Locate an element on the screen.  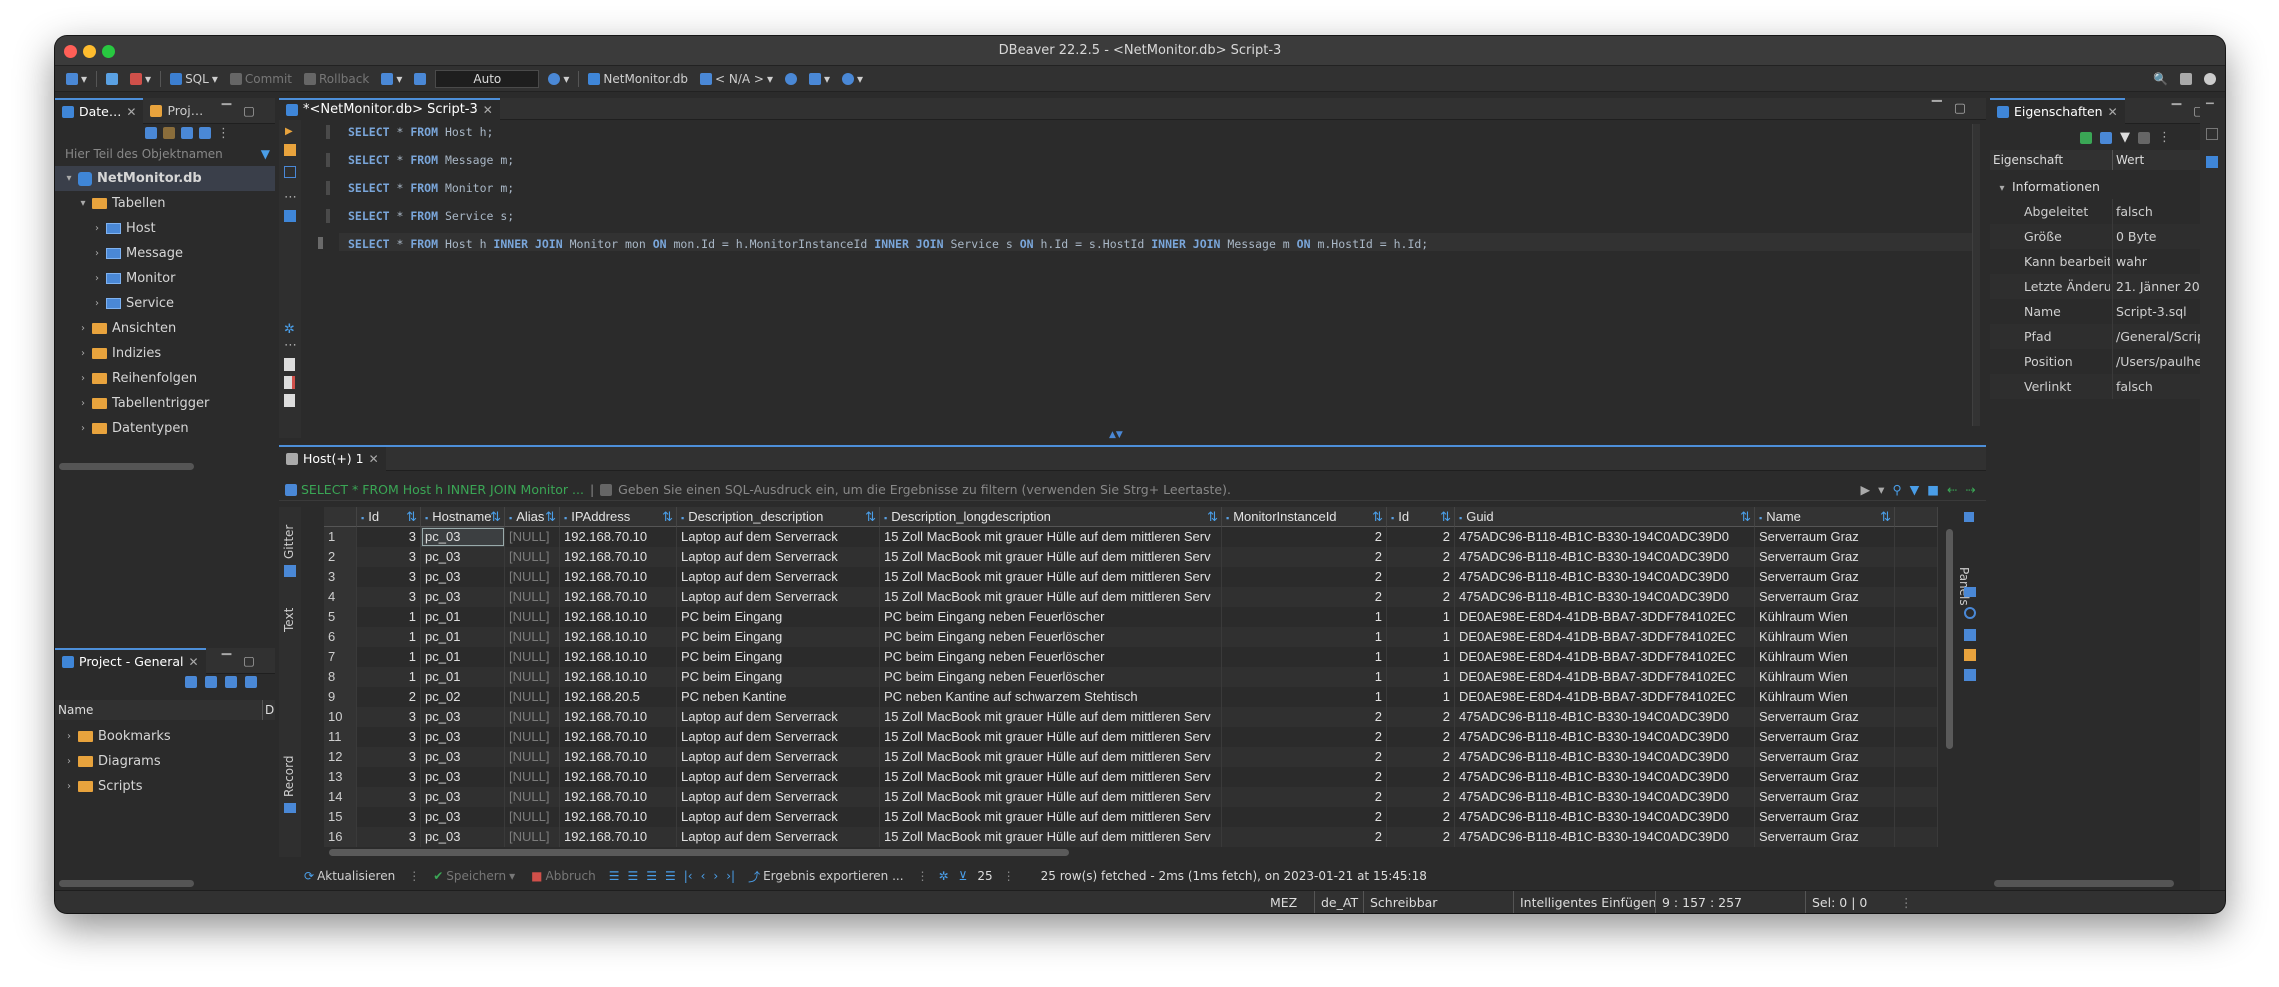
tab-properties: Eigenschaften ✕ is located at coordinates (2057, 110).